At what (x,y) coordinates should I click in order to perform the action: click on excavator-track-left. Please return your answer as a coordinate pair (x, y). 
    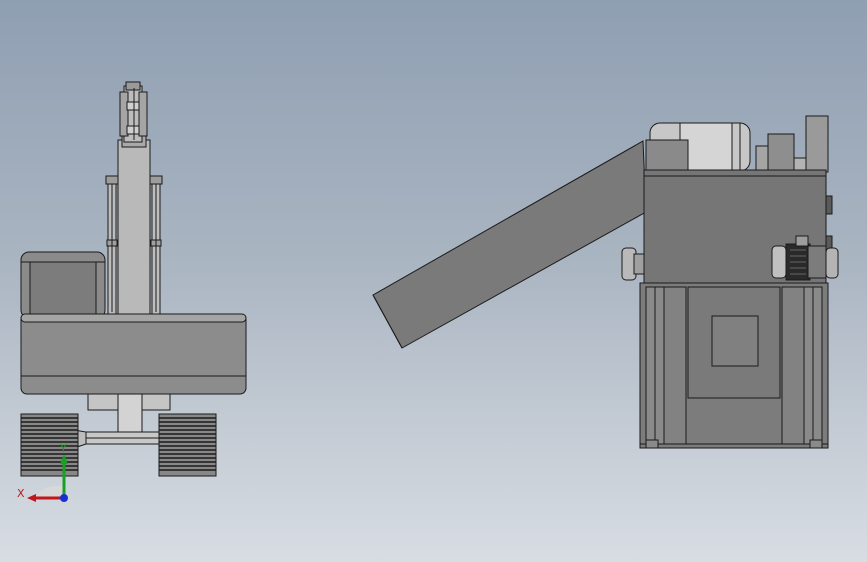
    Looking at the image, I should click on (49, 445).